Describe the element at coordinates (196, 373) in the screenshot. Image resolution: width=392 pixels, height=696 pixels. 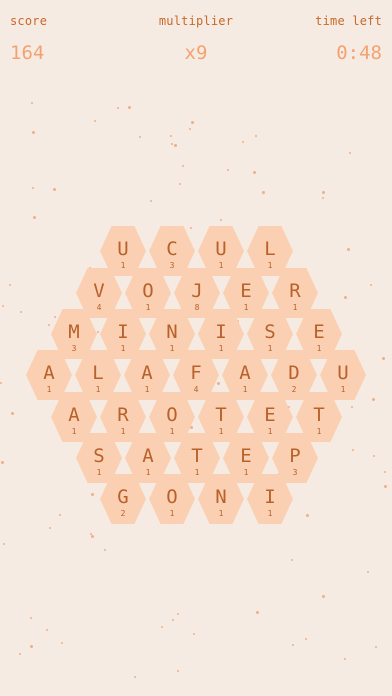
I see `tile-letter: F` at that location.